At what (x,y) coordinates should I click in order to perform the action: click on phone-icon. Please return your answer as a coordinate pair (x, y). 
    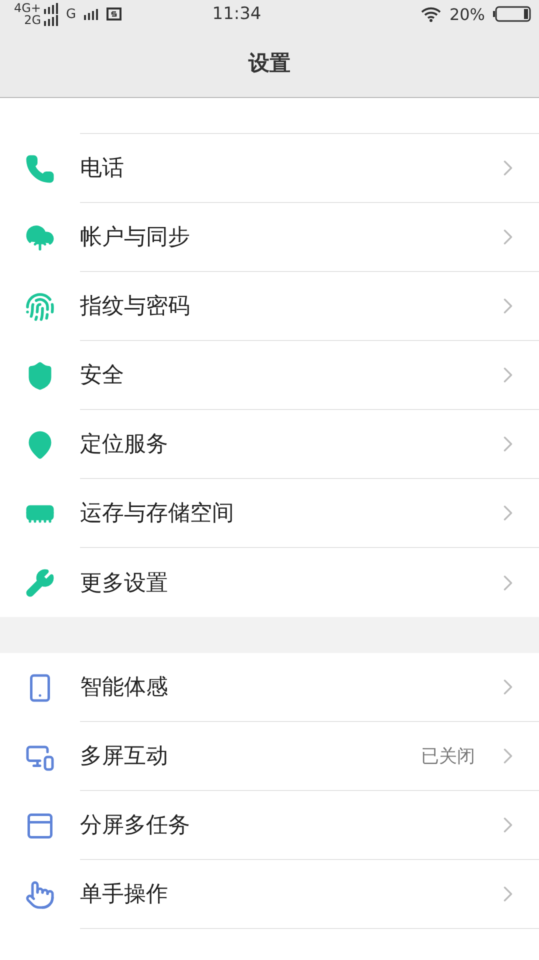
    Looking at the image, I should click on (40, 169).